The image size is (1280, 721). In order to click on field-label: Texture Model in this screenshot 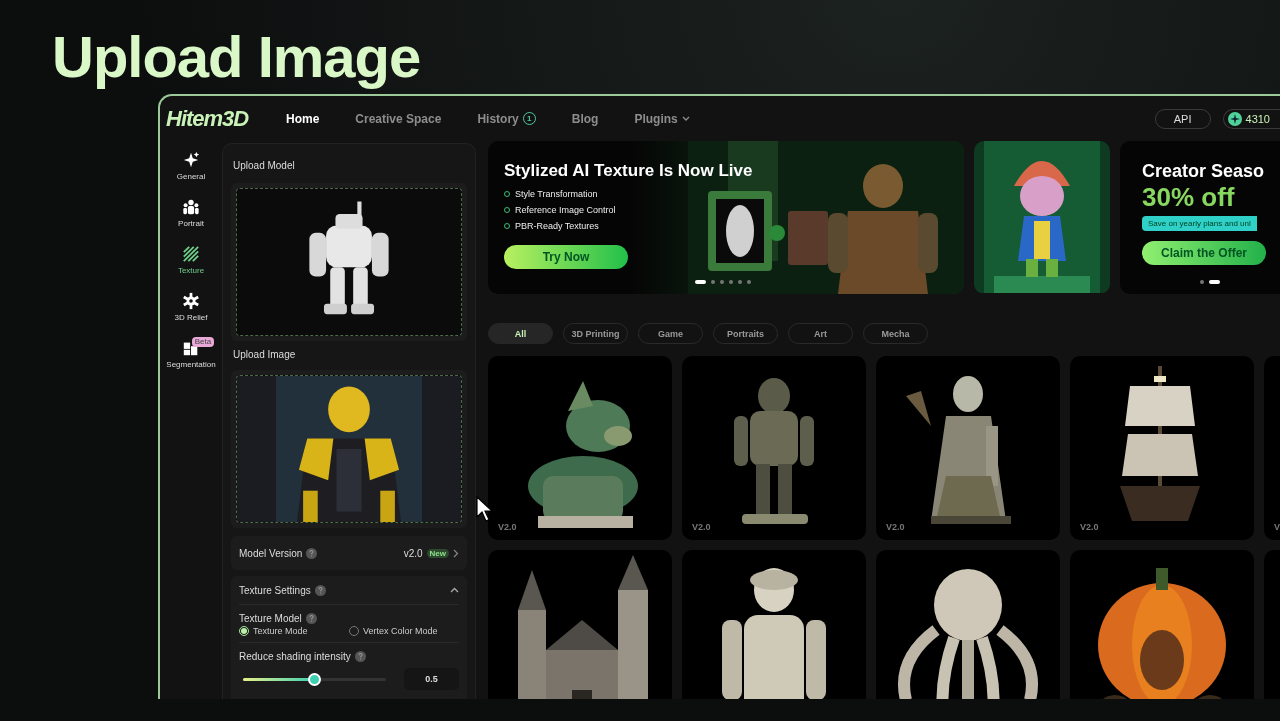, I will do `click(270, 618)`.